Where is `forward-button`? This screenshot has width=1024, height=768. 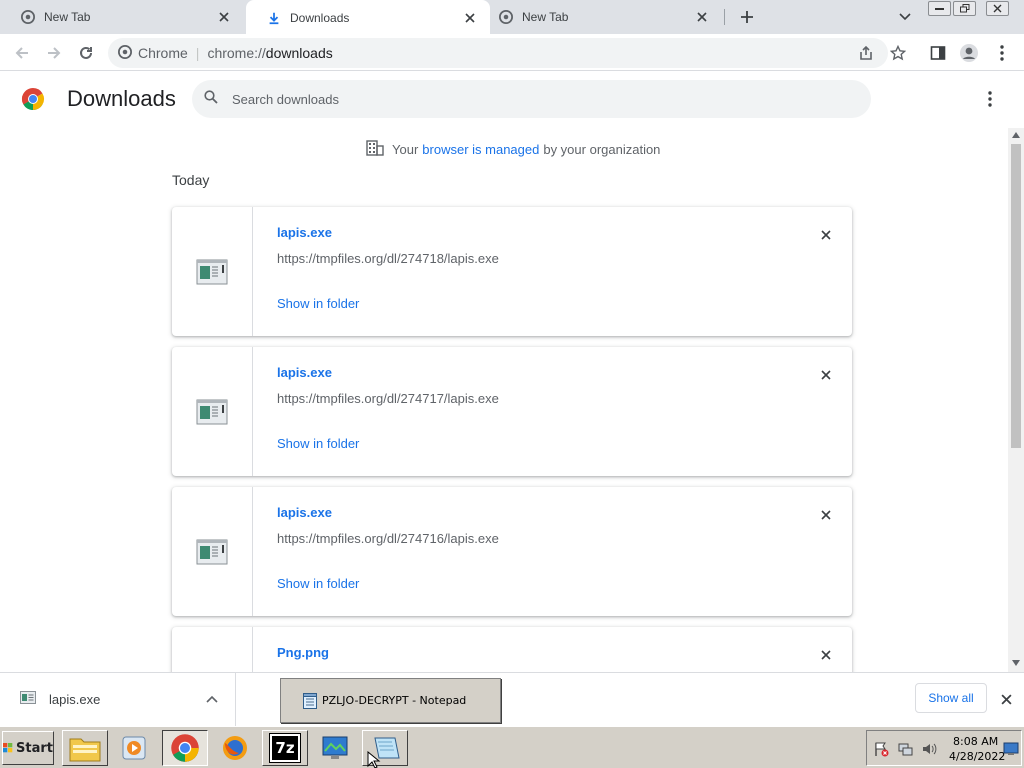 forward-button is located at coordinates (54, 53).